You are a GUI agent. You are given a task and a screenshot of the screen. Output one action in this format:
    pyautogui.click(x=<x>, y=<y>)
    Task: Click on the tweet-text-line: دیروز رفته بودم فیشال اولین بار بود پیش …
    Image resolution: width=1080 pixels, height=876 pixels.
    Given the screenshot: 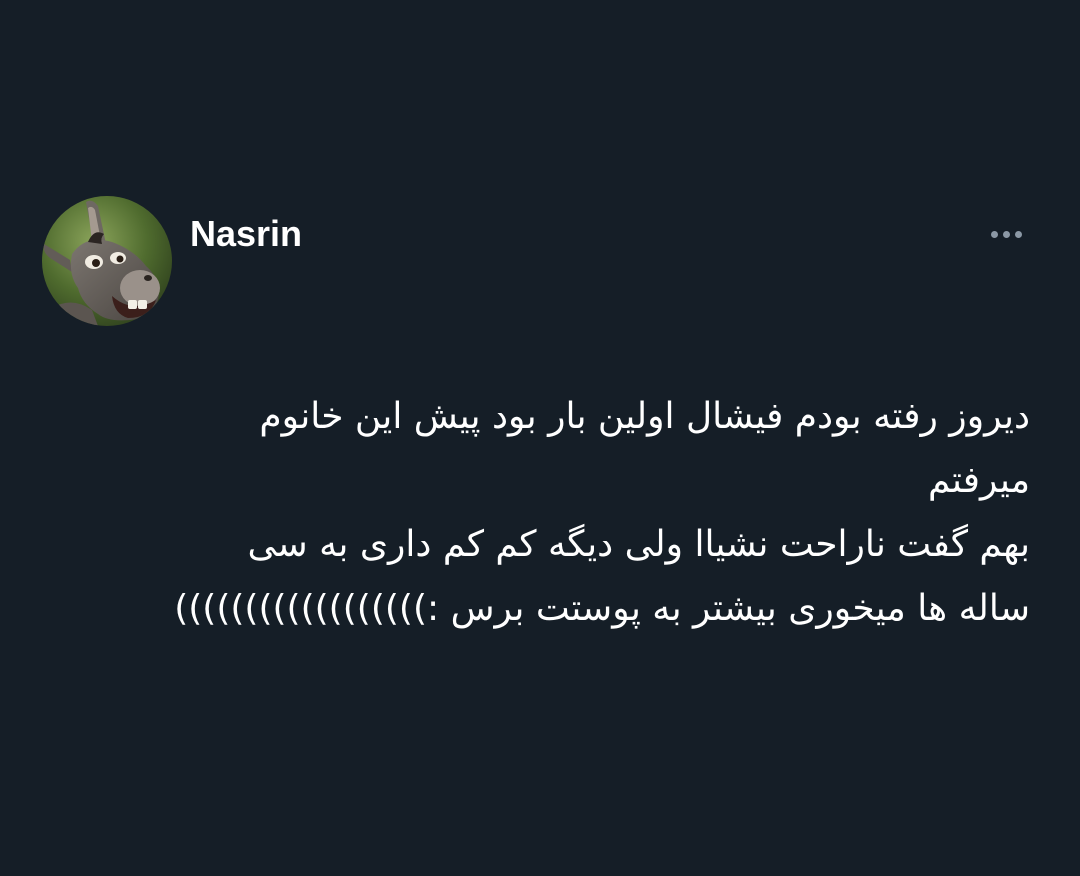 What is the action you would take?
    pyautogui.click(x=644, y=416)
    